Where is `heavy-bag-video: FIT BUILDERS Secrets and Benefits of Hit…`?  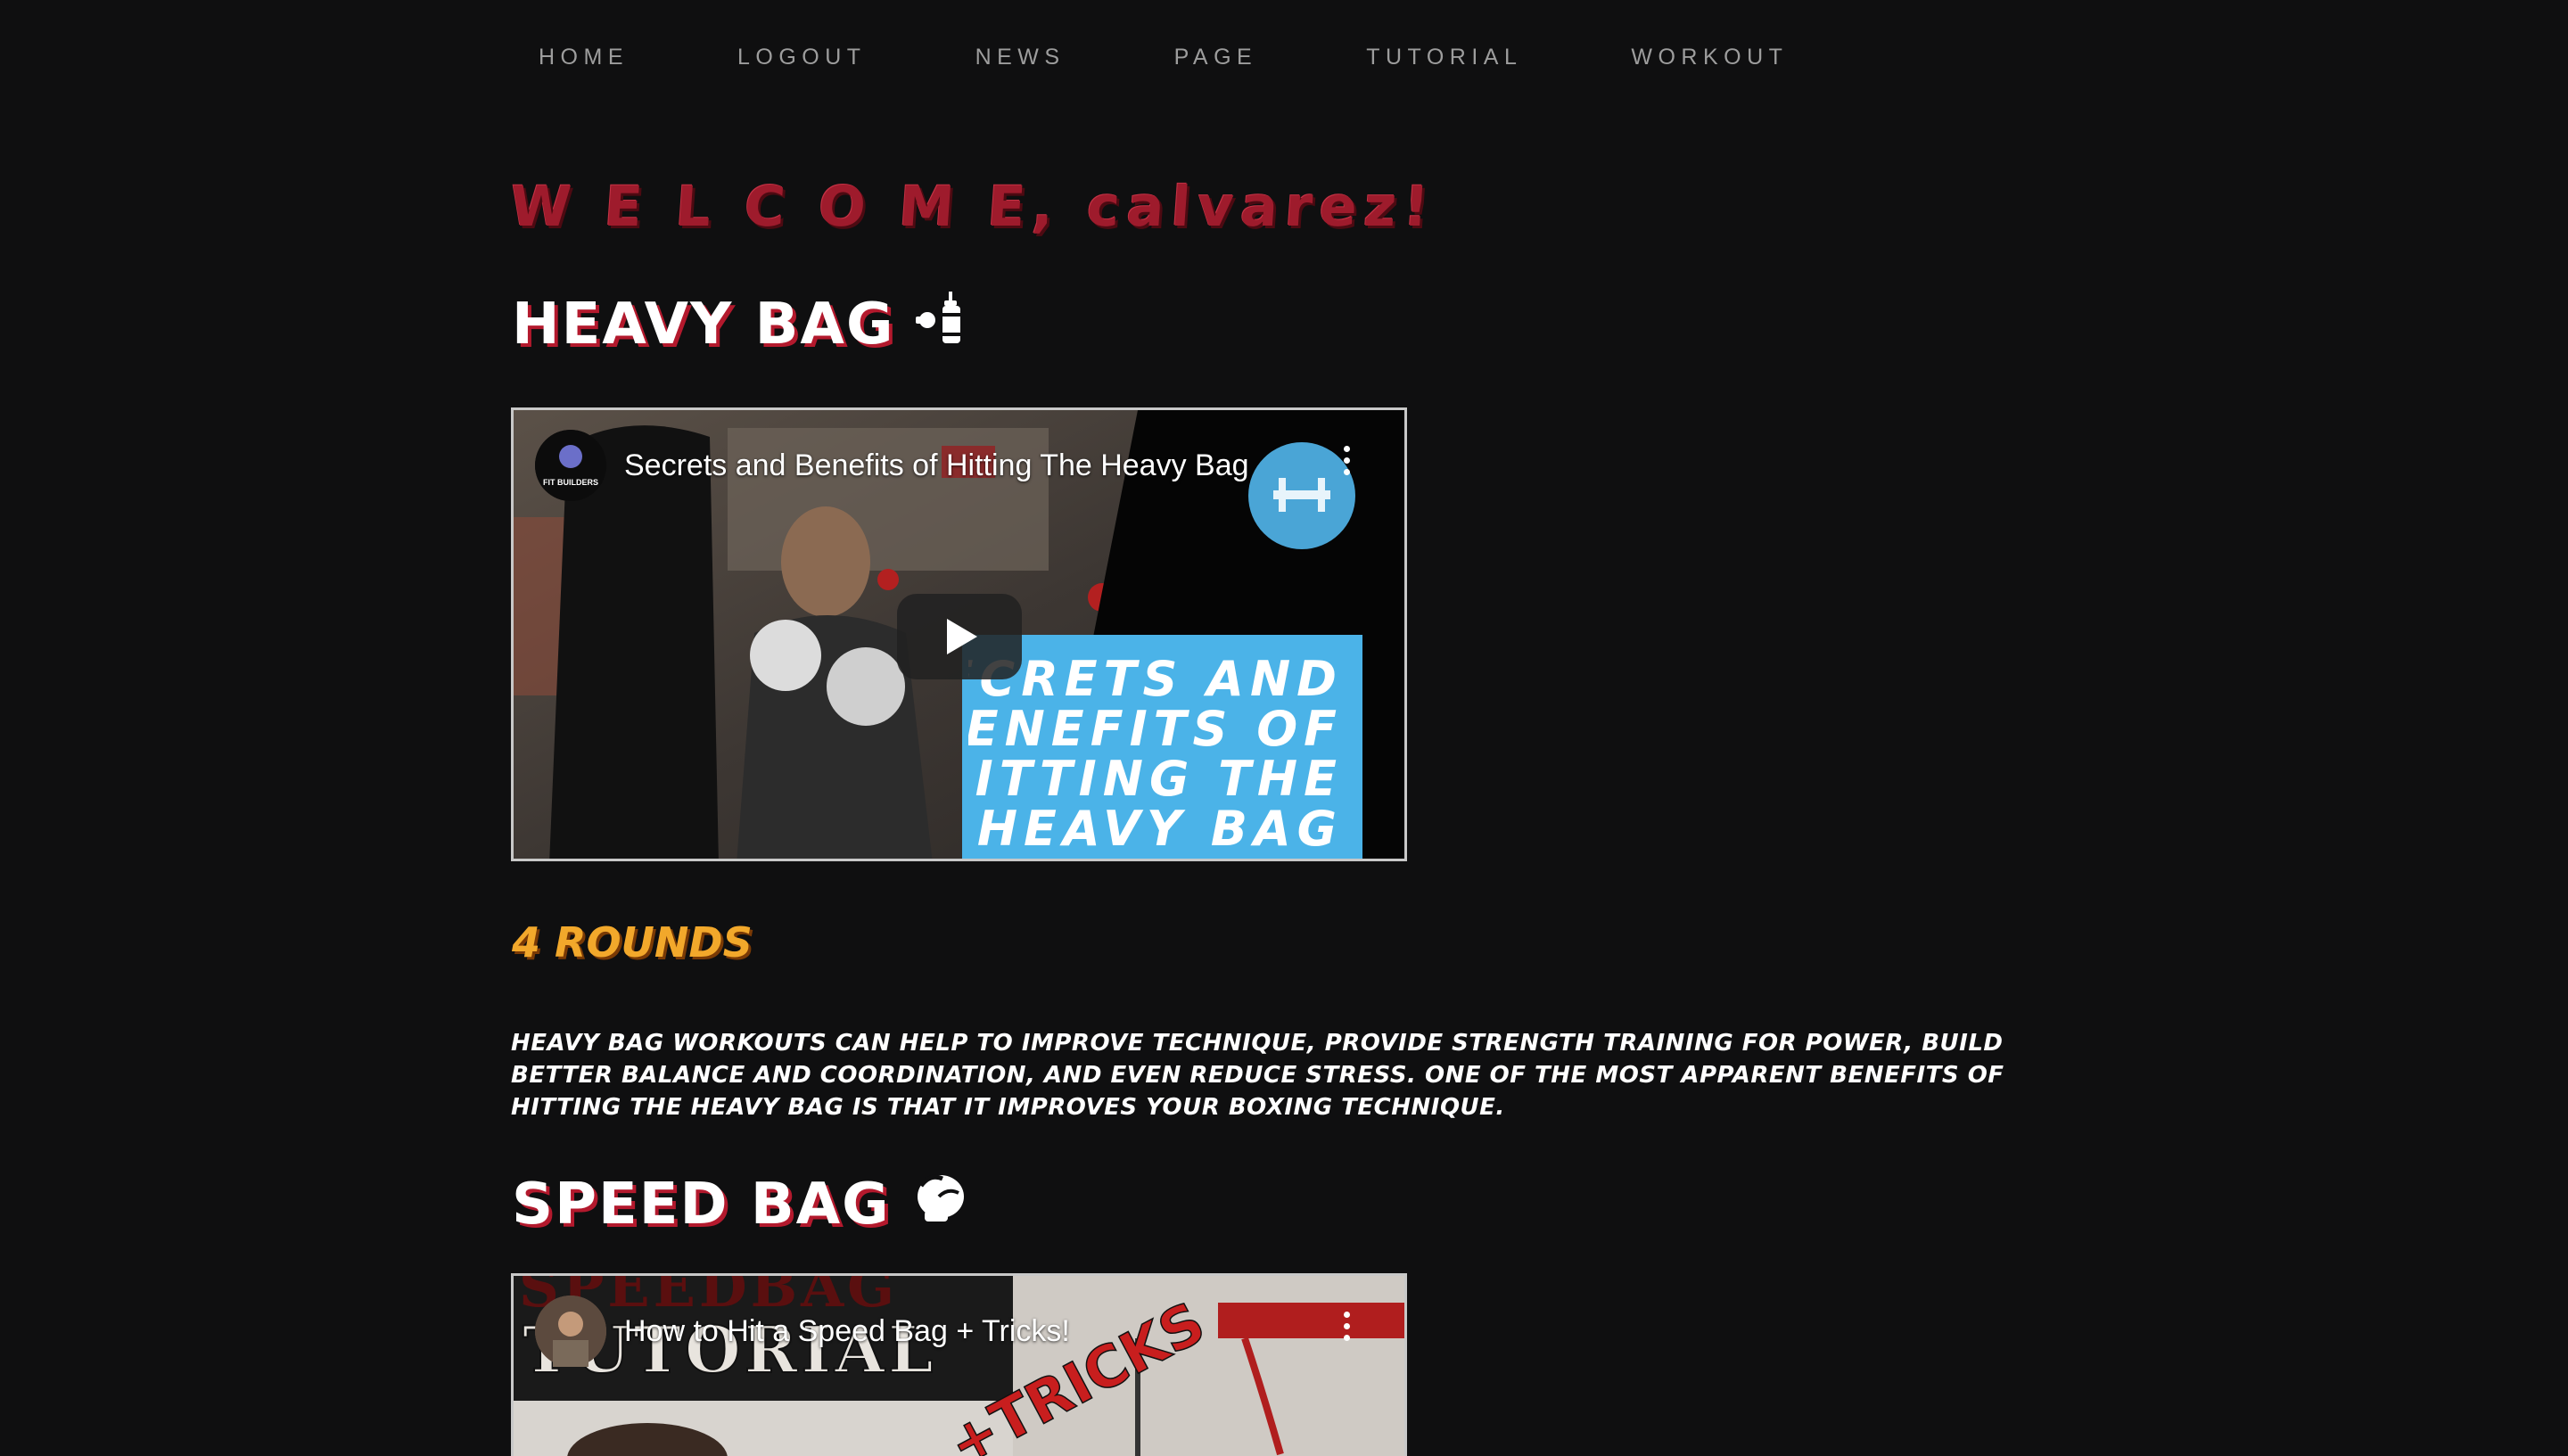 heavy-bag-video: FIT BUILDERS Secrets and Benefits of Hit… is located at coordinates (959, 634).